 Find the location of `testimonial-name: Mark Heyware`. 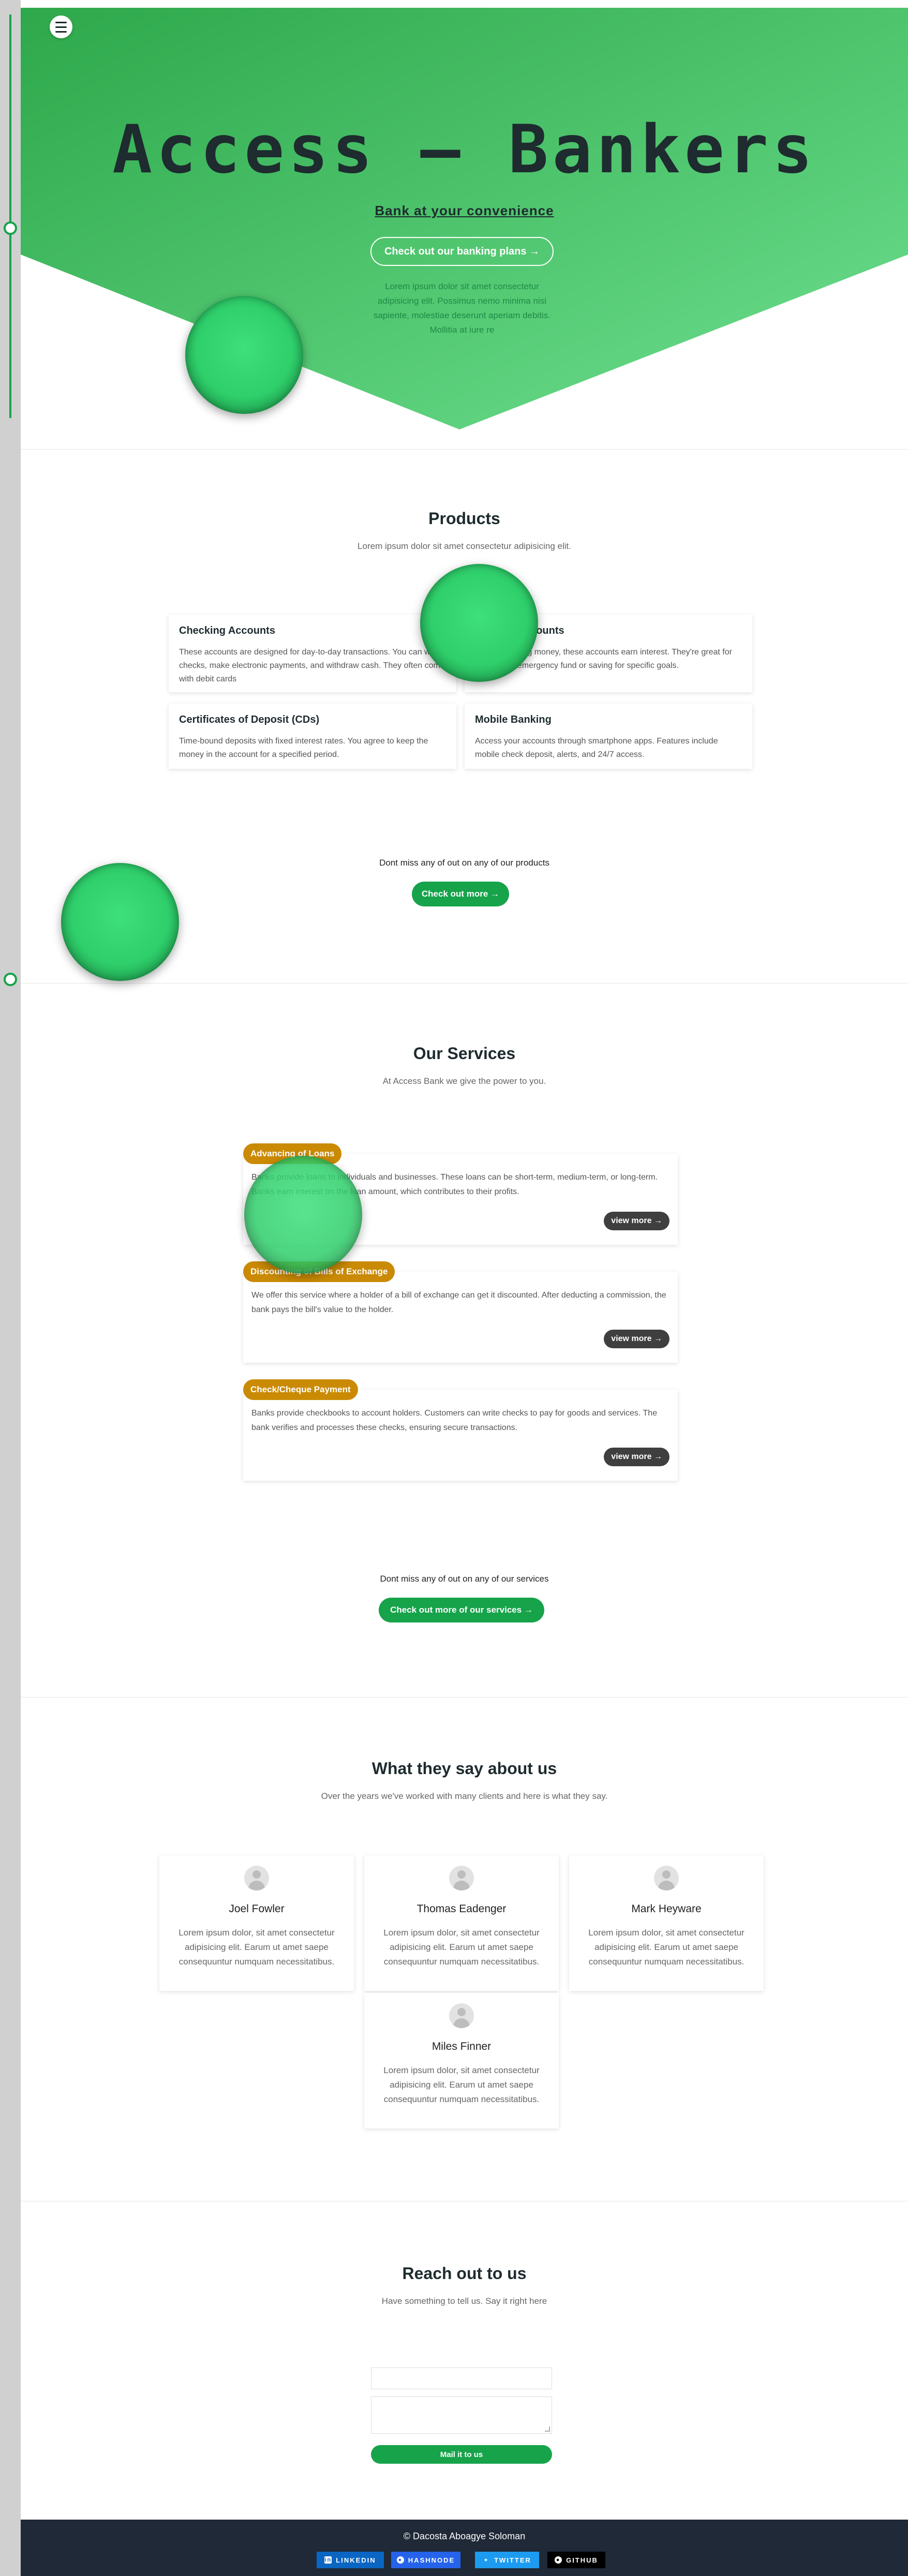

testimonial-name: Mark Heyware is located at coordinates (667, 1909).